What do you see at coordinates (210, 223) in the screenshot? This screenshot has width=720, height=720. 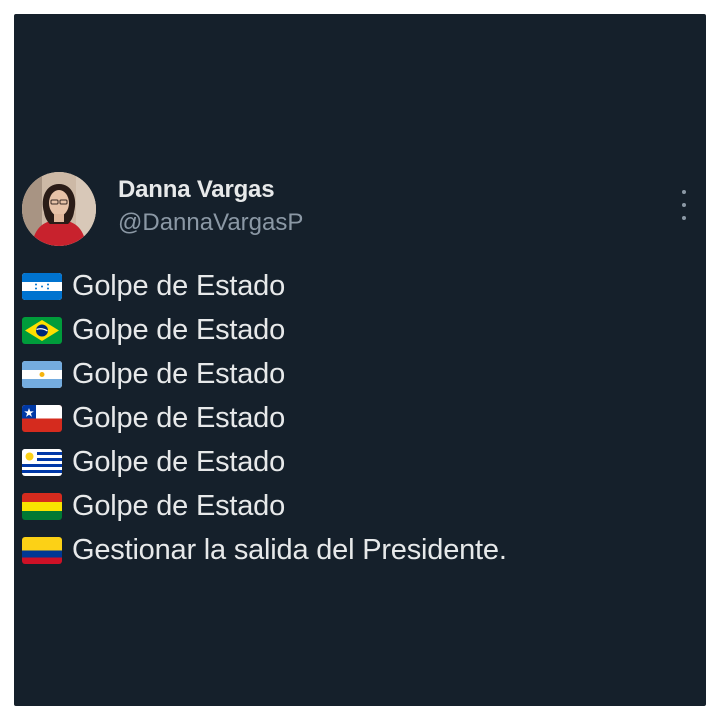 I see `author-handle: @DannaVargasP` at bounding box center [210, 223].